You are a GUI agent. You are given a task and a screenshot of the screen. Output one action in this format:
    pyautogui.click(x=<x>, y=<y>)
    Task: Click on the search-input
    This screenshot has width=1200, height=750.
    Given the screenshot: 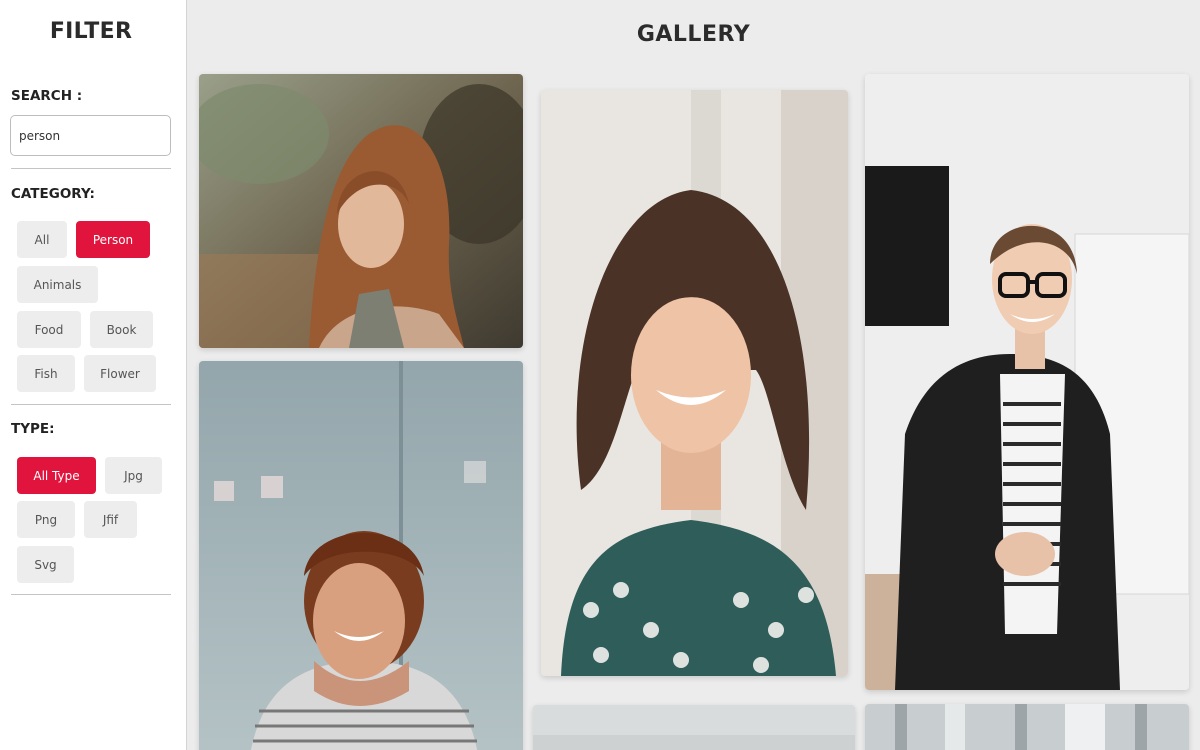 What is the action you would take?
    pyautogui.click(x=90, y=135)
    